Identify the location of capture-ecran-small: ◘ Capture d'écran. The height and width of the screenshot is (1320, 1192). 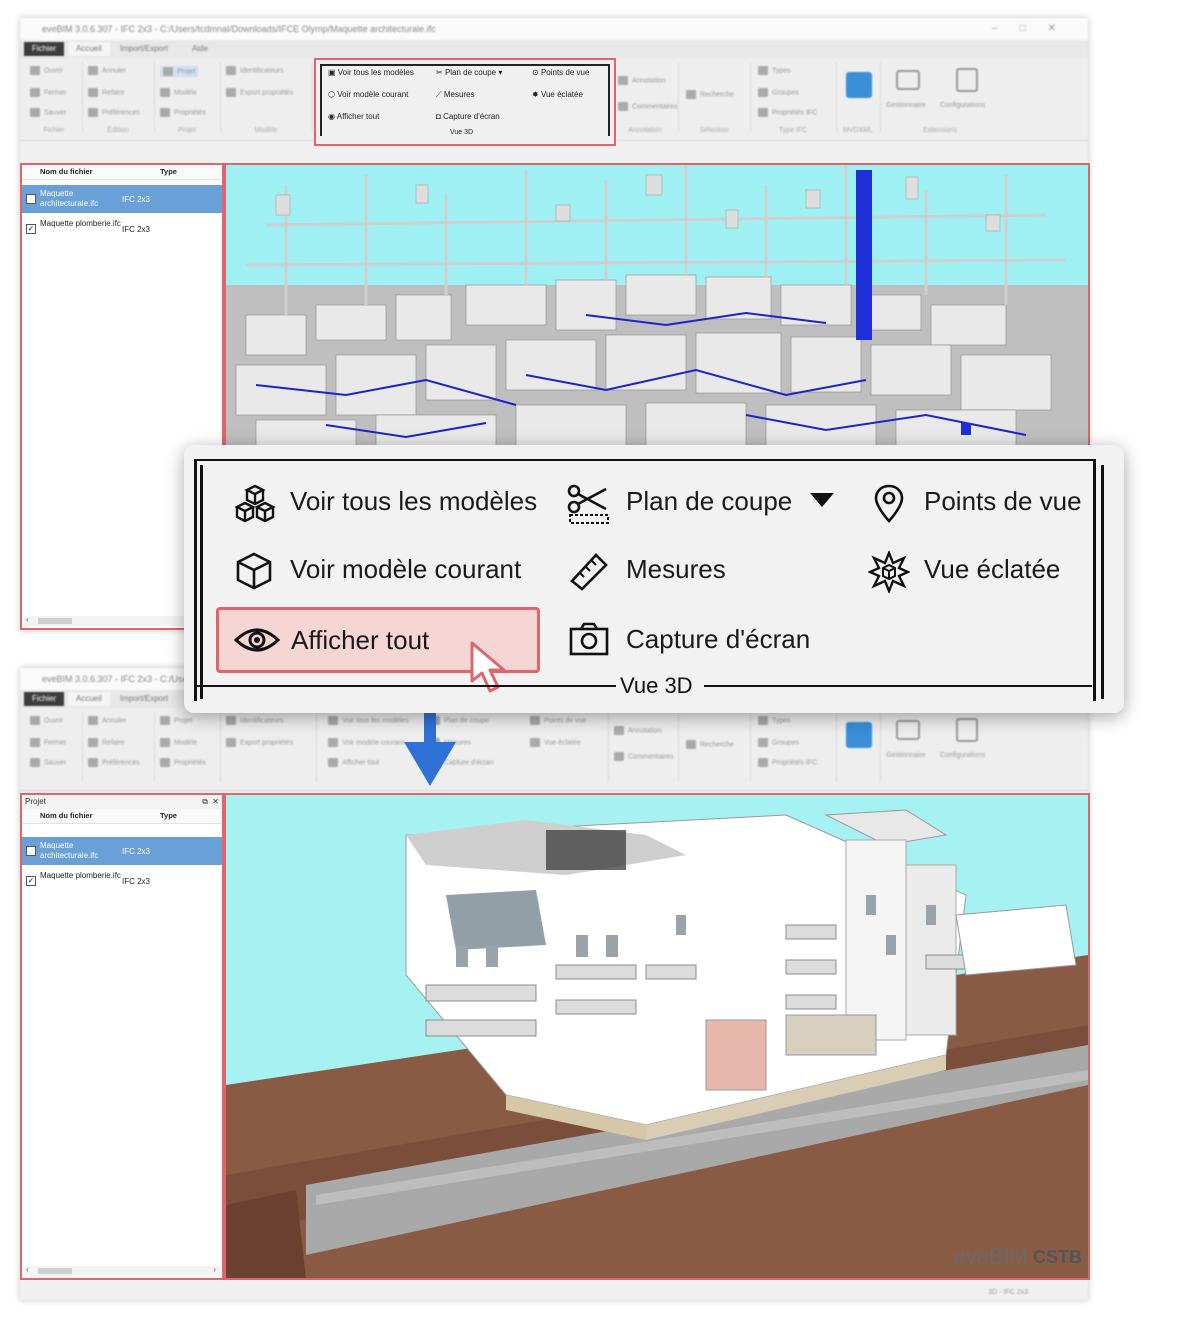
(468, 116).